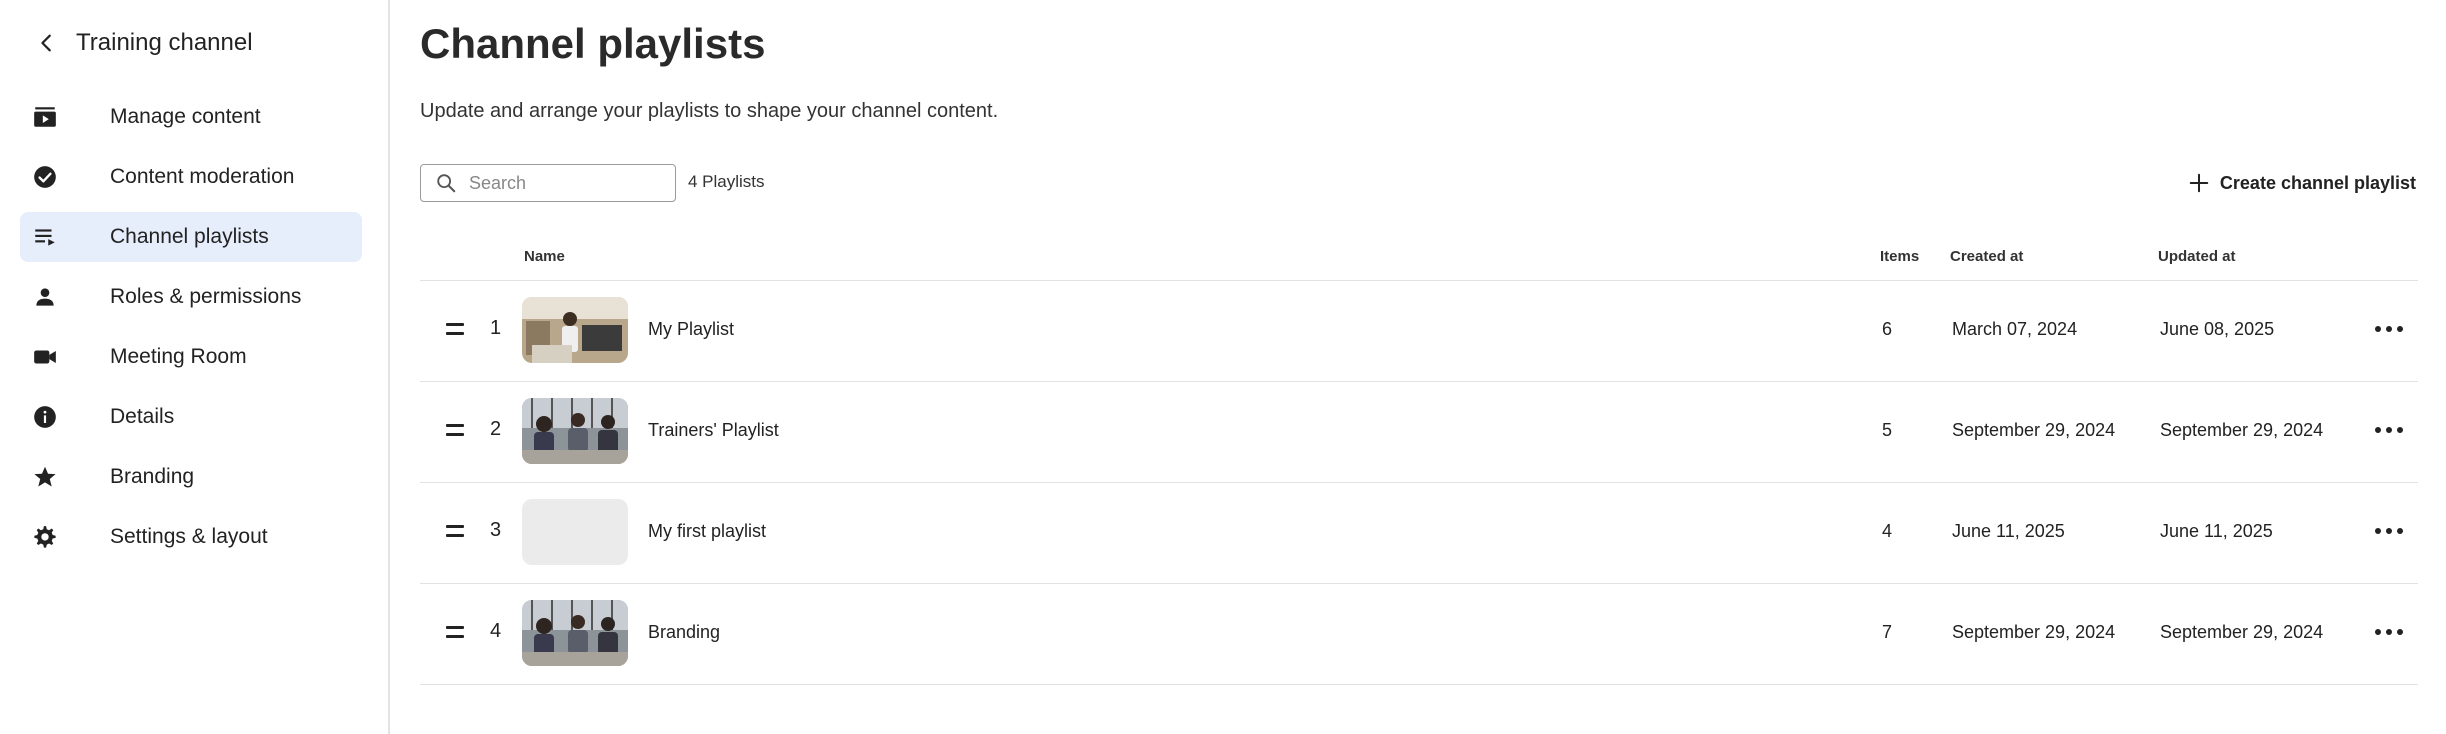 This screenshot has height=734, width=2446. What do you see at coordinates (191, 417) in the screenshot?
I see `sidebar-item-details: Details` at bounding box center [191, 417].